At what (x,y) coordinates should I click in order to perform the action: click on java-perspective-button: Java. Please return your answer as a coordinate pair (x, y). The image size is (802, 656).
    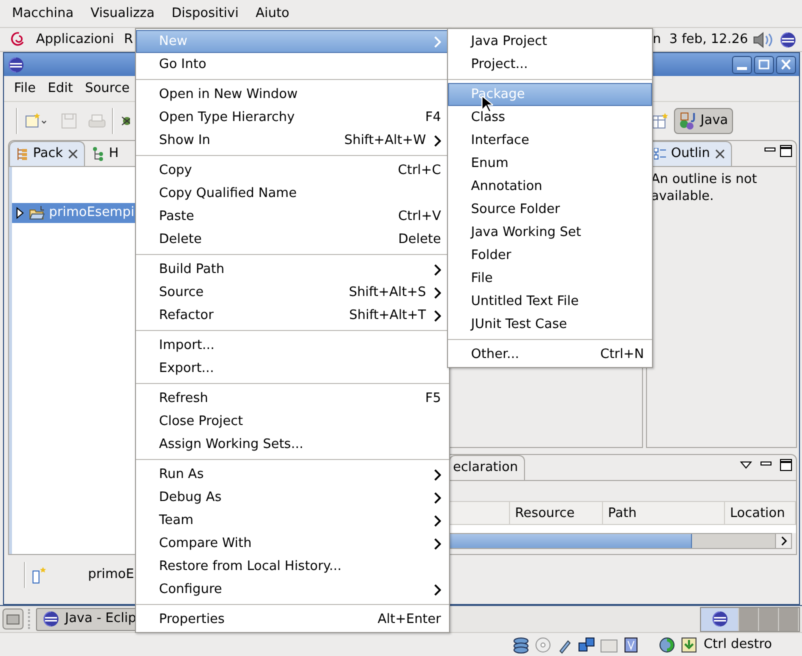
    Looking at the image, I should click on (703, 121).